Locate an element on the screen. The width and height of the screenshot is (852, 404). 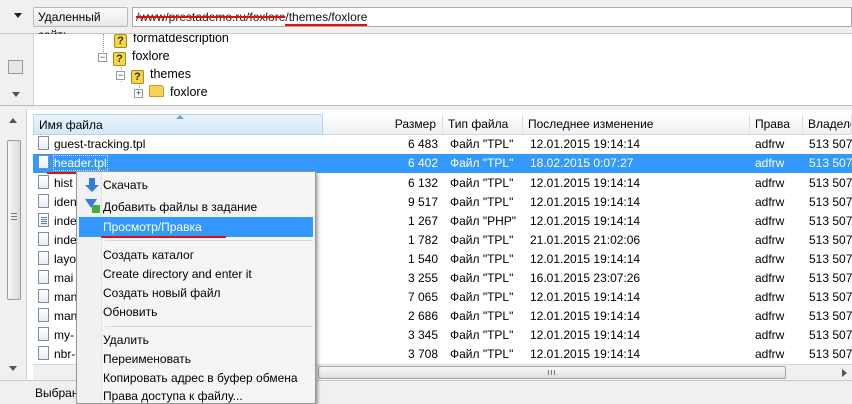
column-header-modified: Последнее изменение is located at coordinates (636, 124).